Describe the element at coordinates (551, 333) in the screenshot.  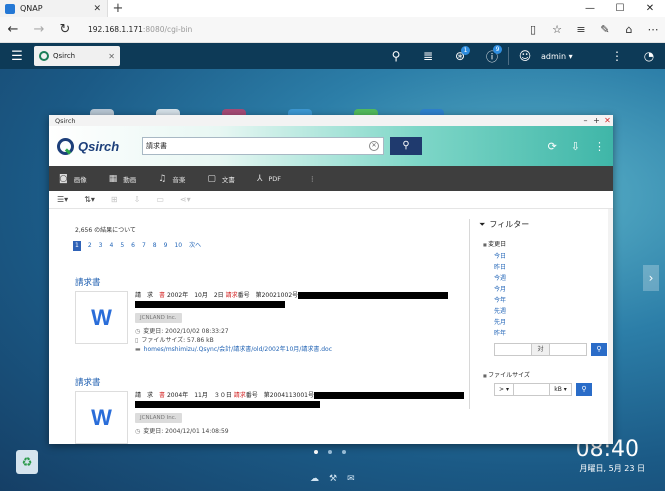
I see `filter-option: 昨年` at that location.